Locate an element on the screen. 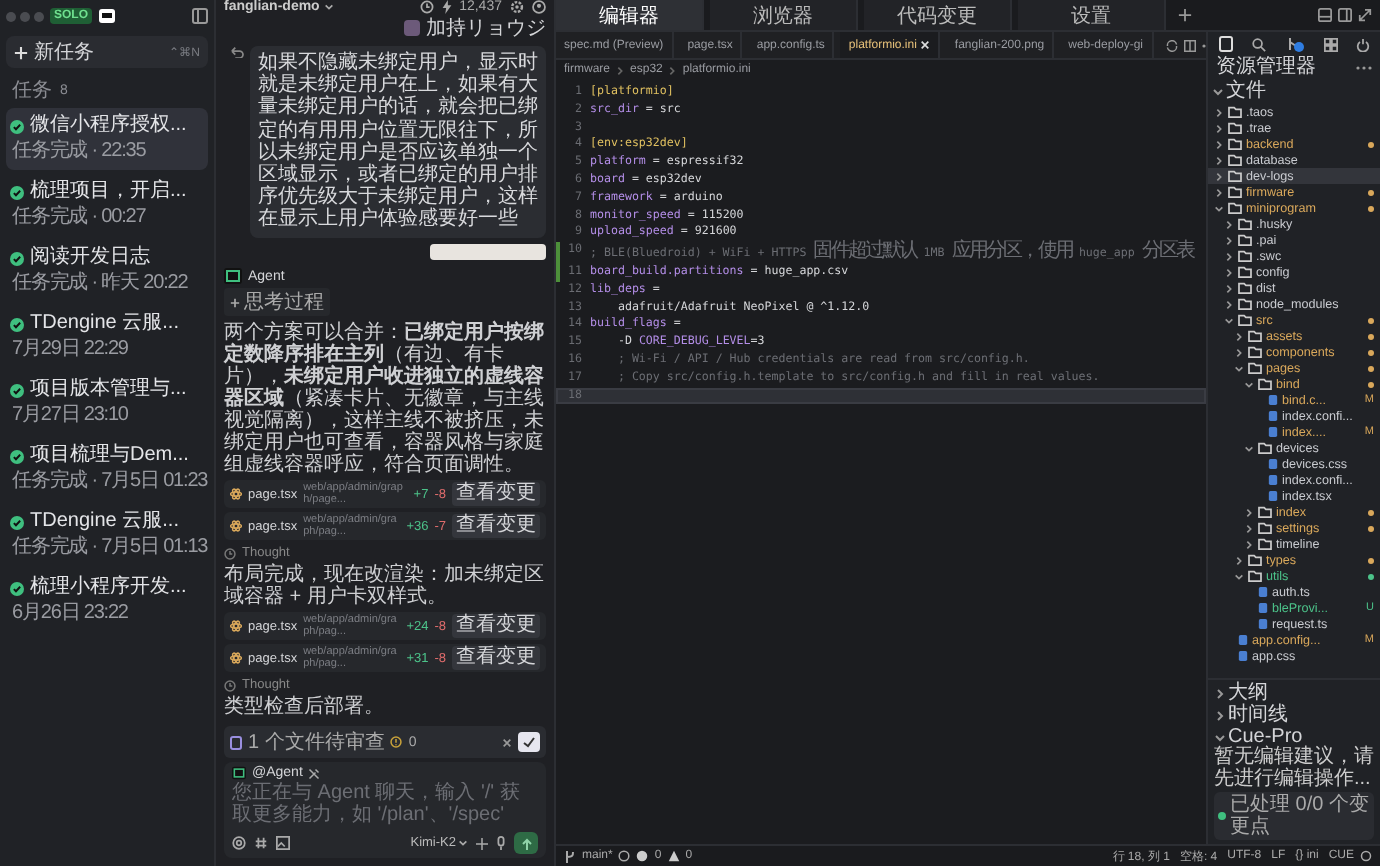 This screenshot has width=1380, height=866. thinking-toggle: 思考过程 is located at coordinates (277, 302).